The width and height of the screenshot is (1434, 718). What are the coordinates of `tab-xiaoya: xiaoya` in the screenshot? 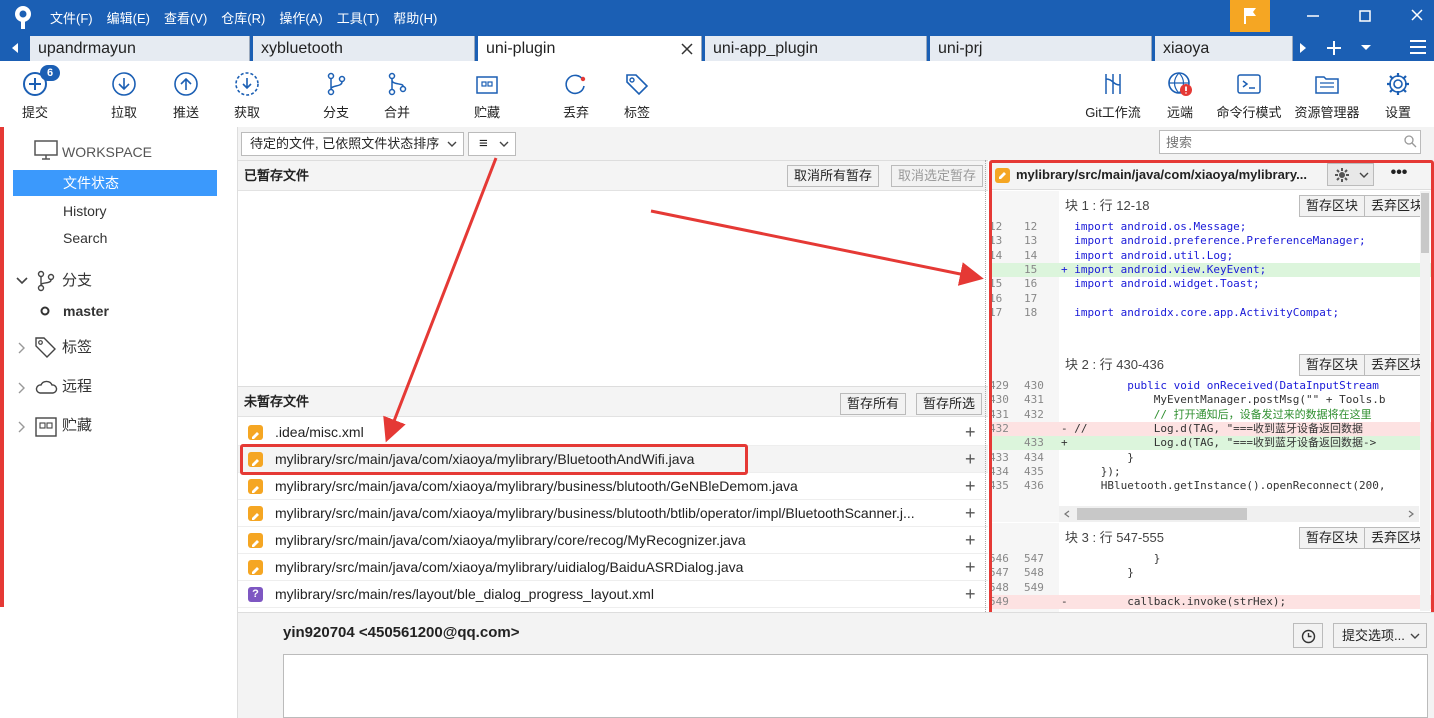 It's located at (1224, 48).